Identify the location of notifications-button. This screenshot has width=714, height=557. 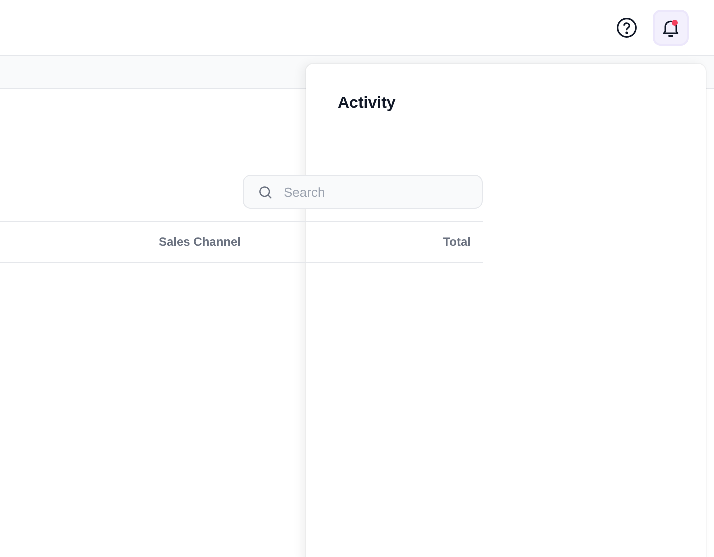
(671, 28).